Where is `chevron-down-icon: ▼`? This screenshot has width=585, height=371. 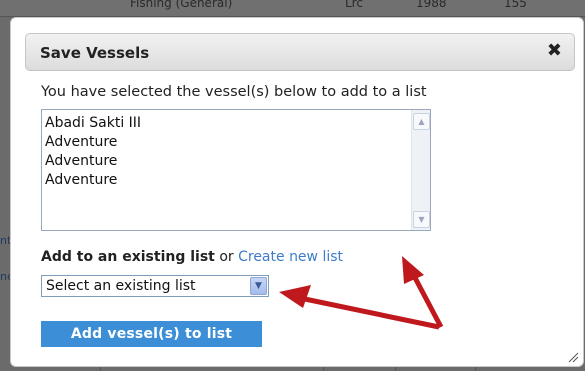 chevron-down-icon: ▼ is located at coordinates (258, 286).